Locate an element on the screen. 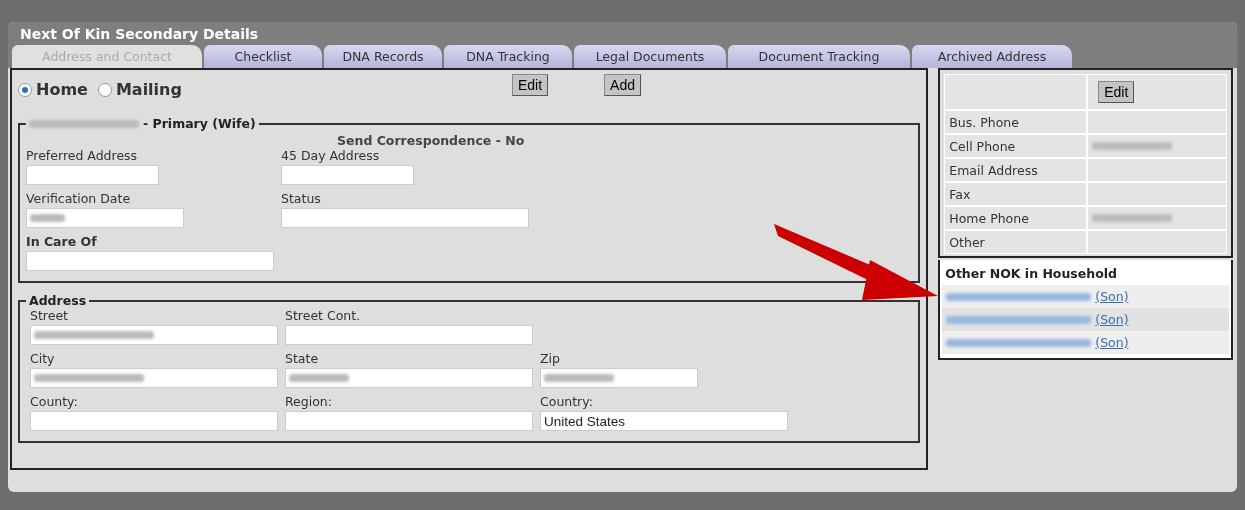 The height and width of the screenshot is (510, 1245). group-legend: Address is located at coordinates (58, 300).